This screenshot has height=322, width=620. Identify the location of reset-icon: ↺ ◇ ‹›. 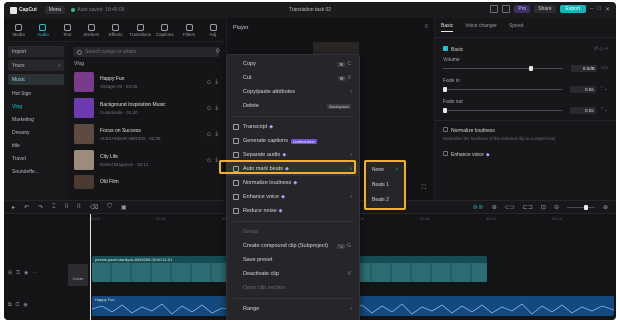
(601, 49).